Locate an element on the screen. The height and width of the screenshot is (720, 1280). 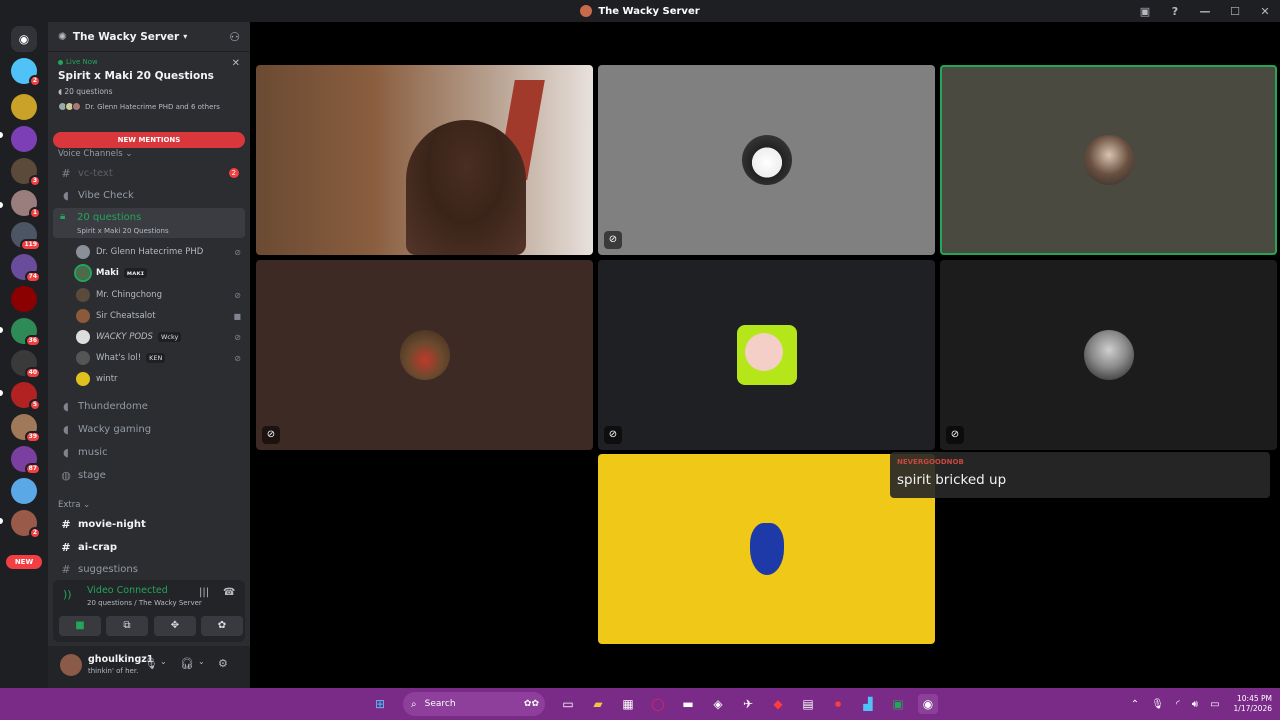
video-tile-speaking is located at coordinates (1108, 160).